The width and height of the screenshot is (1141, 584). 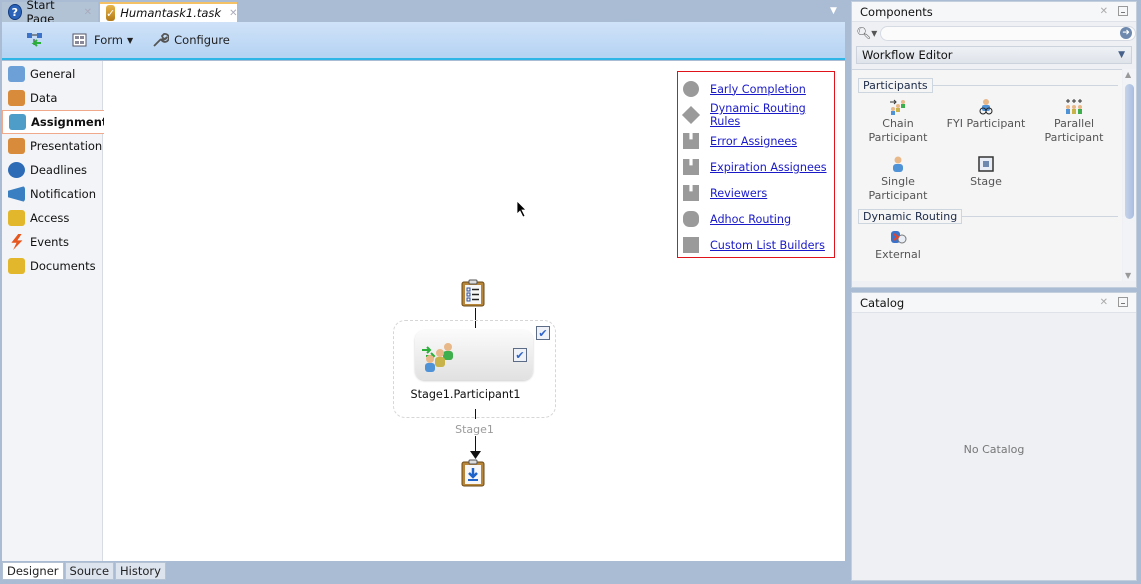 I want to click on component-set-dropdown: Workflow Editor ▼, so click(x=994, y=55).